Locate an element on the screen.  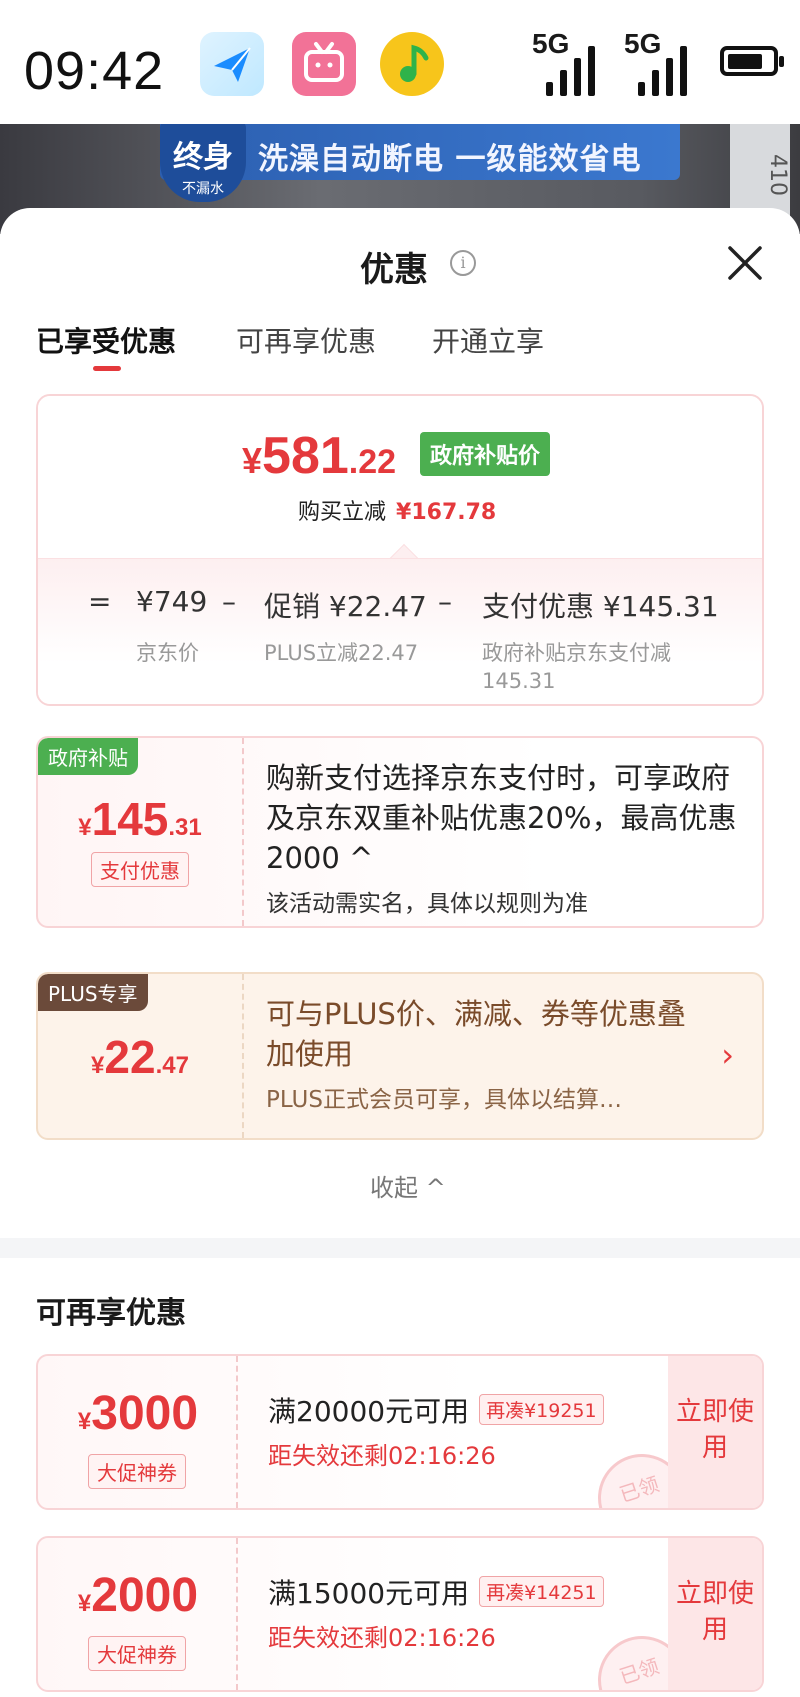
status-bar: 09:42 5G 5G is located at coordinates (400, 62).